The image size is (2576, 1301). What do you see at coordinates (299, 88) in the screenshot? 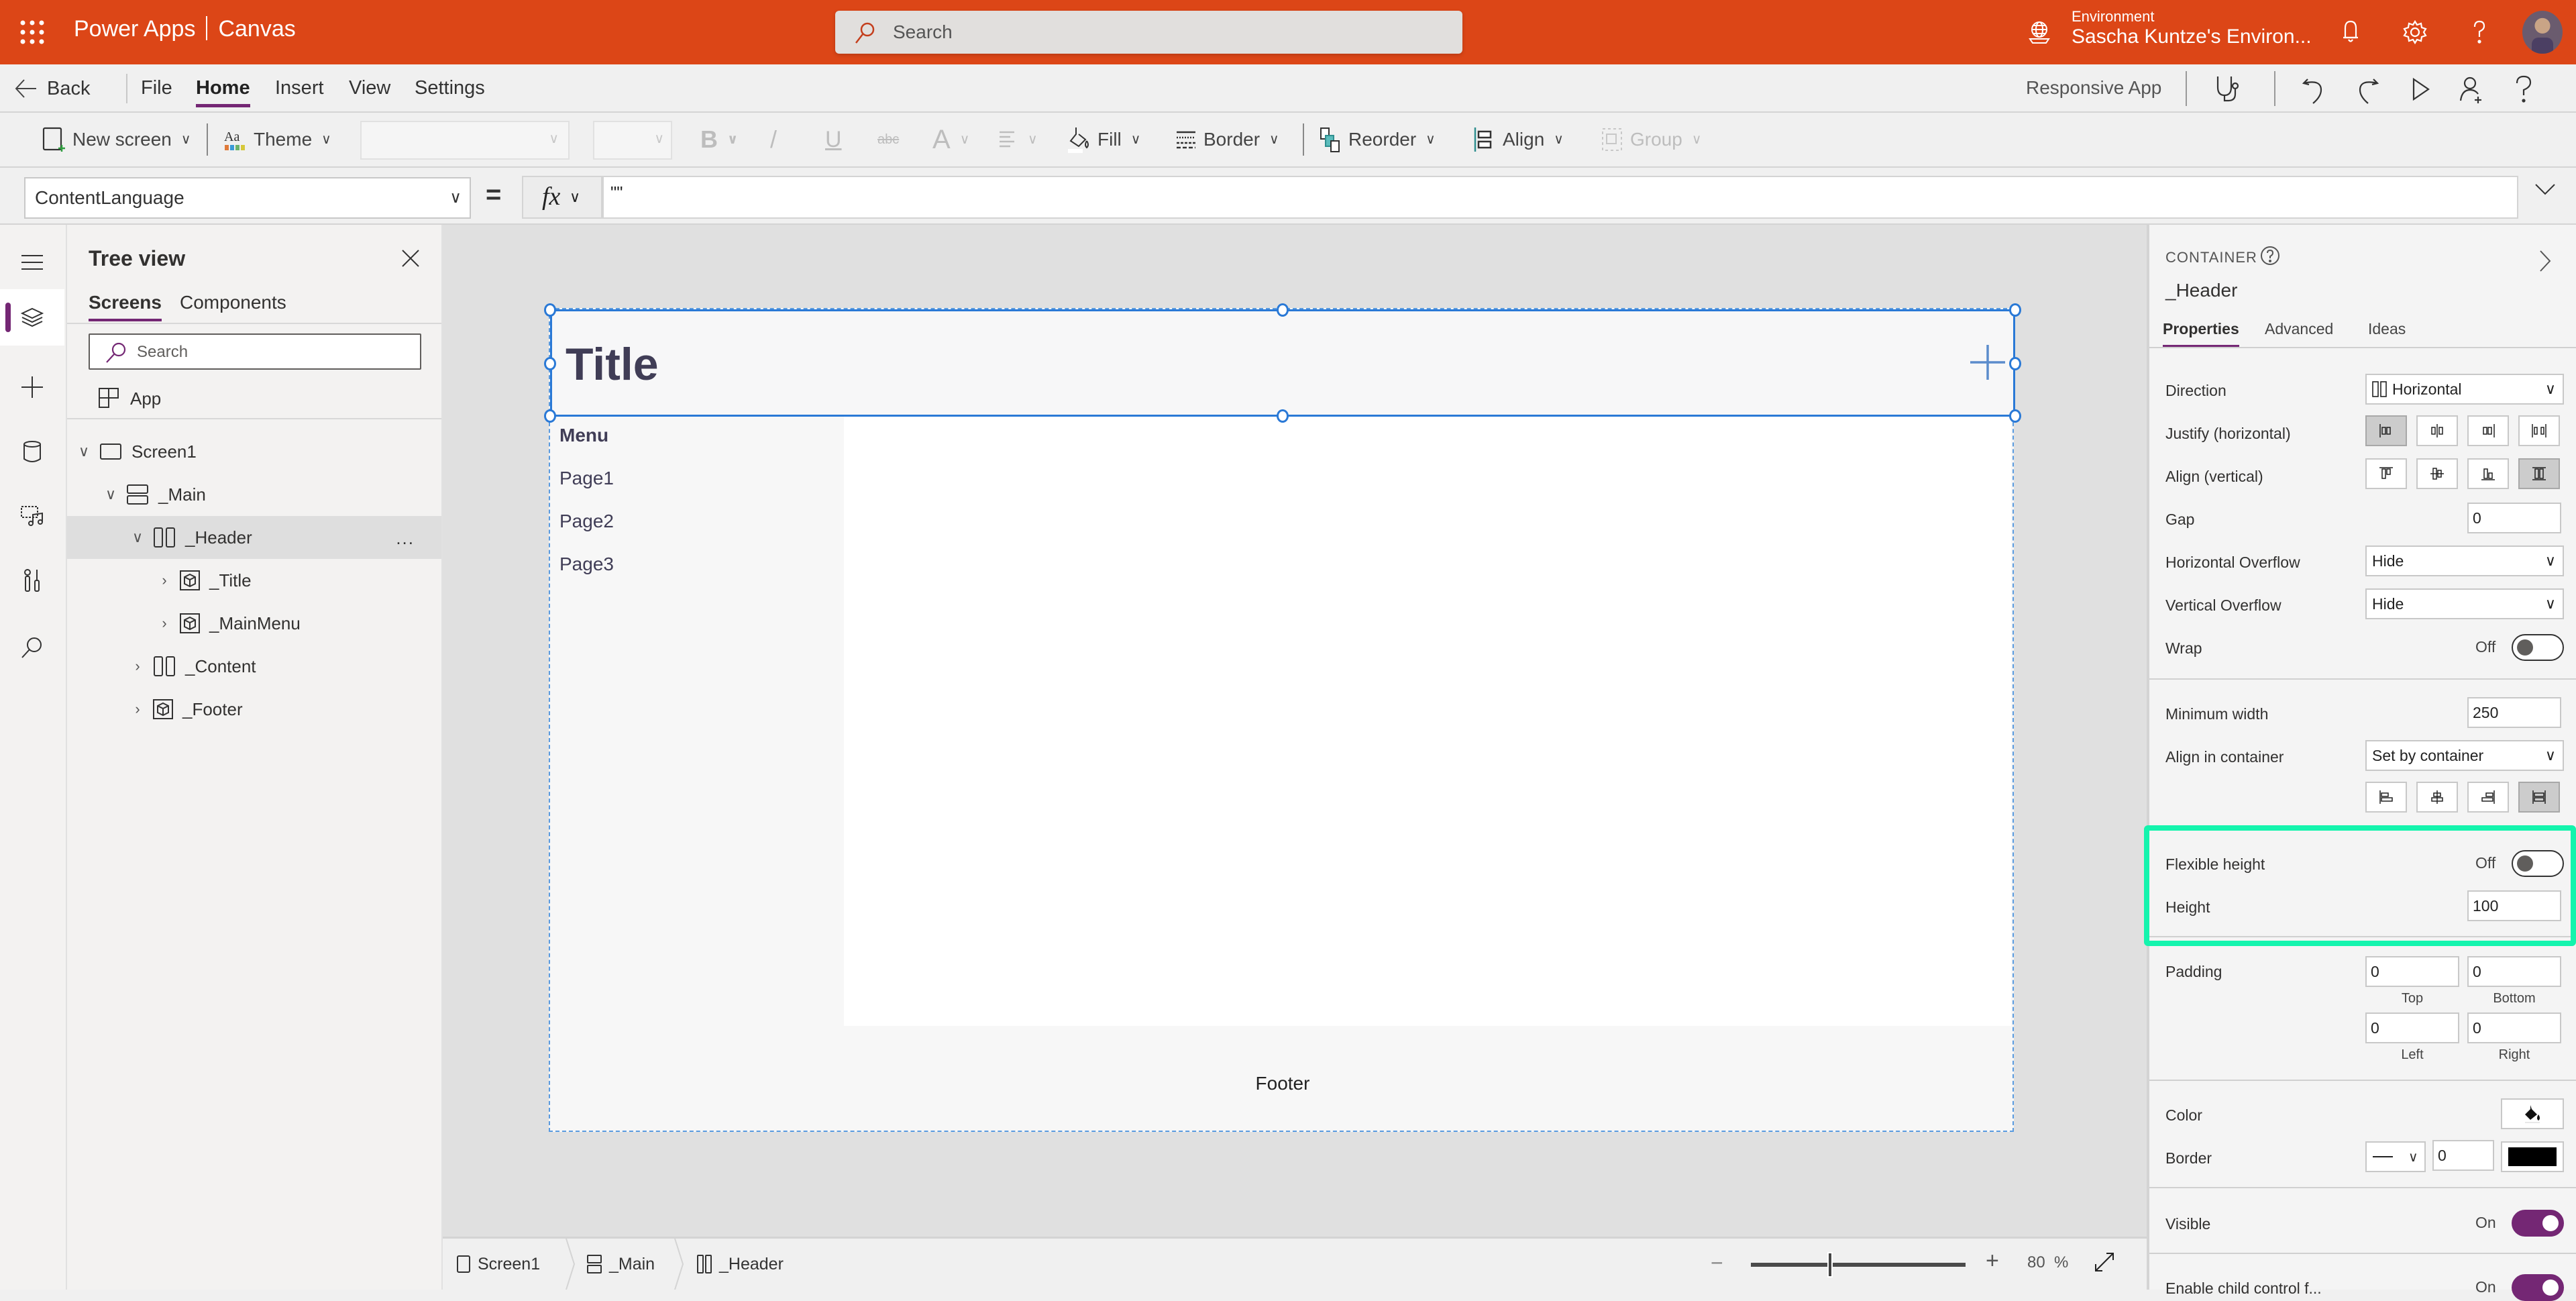
I see `menu-insert: Insert` at bounding box center [299, 88].